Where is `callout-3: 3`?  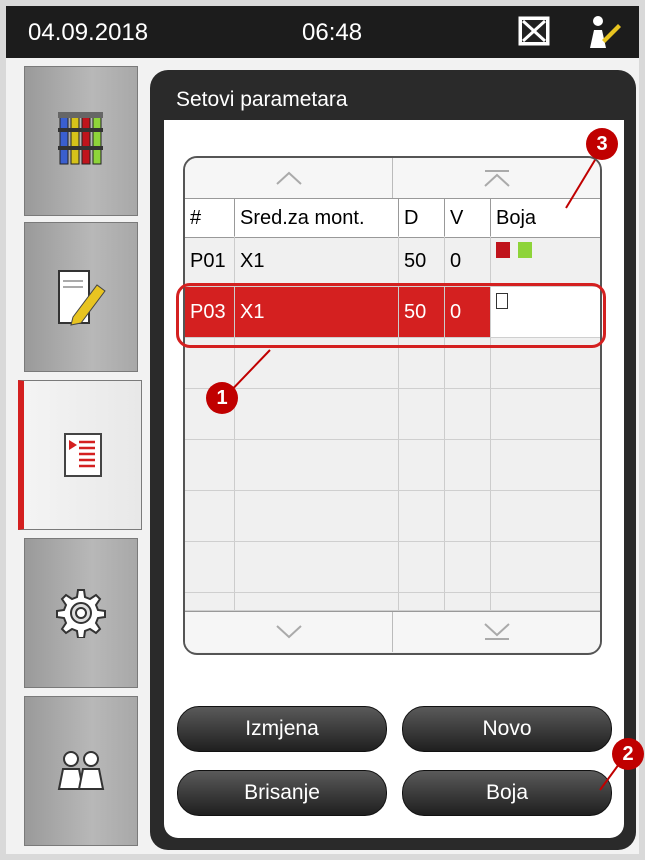 callout-3: 3 is located at coordinates (602, 144).